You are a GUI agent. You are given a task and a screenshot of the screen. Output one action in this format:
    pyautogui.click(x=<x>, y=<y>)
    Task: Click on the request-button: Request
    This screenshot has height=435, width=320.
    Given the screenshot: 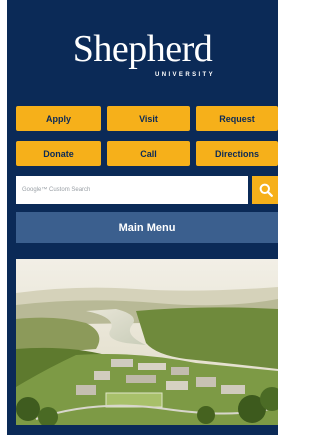 What is the action you would take?
    pyautogui.click(x=237, y=118)
    